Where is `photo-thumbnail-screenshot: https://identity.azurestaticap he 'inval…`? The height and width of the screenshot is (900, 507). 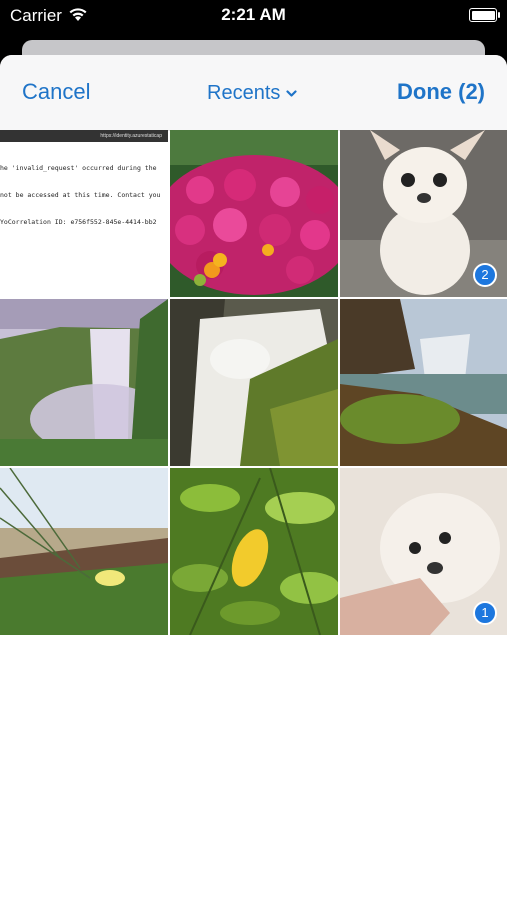
photo-thumbnail-screenshot: https://identity.azurestaticap he 'inval… is located at coordinates (84, 213).